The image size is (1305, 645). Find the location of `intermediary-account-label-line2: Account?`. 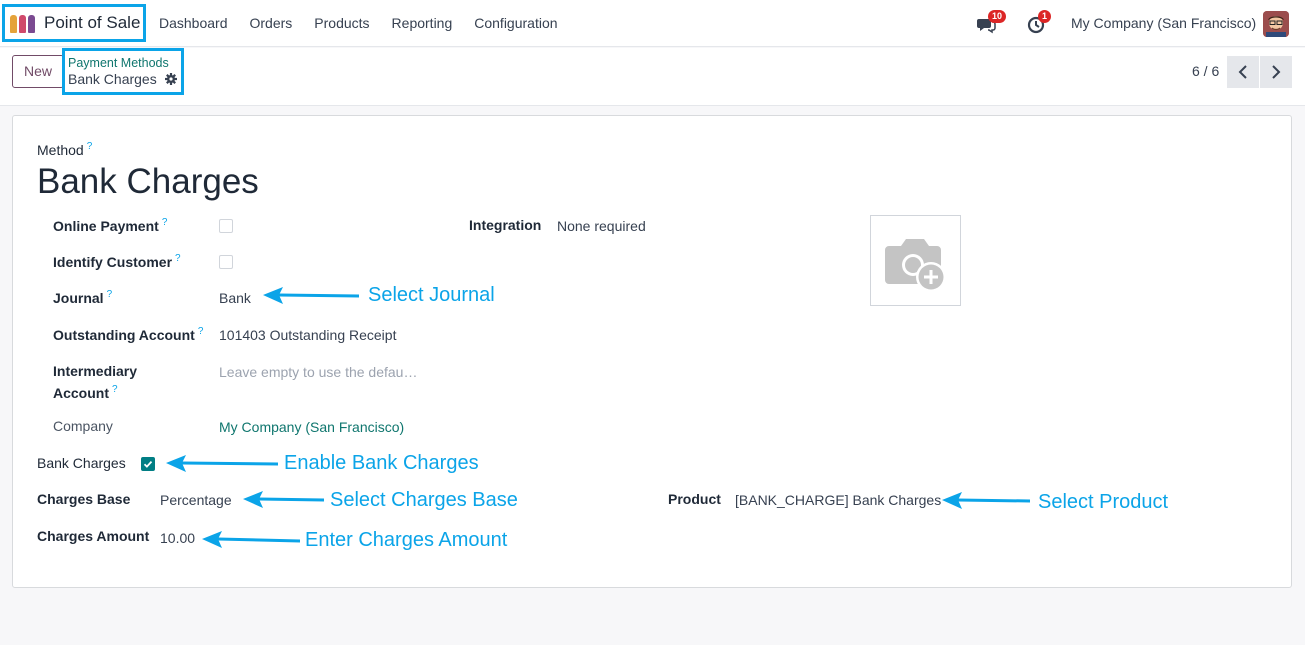

intermediary-account-label-line2: Account? is located at coordinates (85, 392).